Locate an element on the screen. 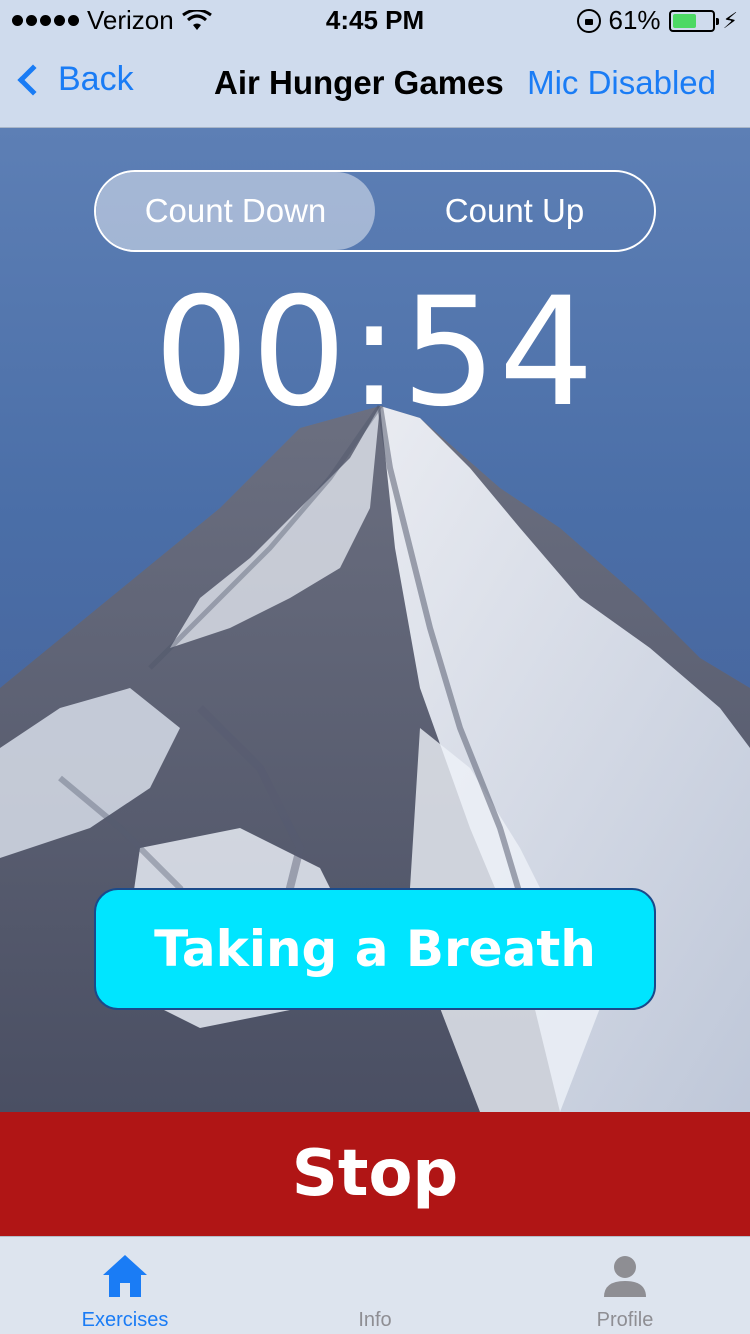  tab-label-exercises: Exercises is located at coordinates (125, 1320).